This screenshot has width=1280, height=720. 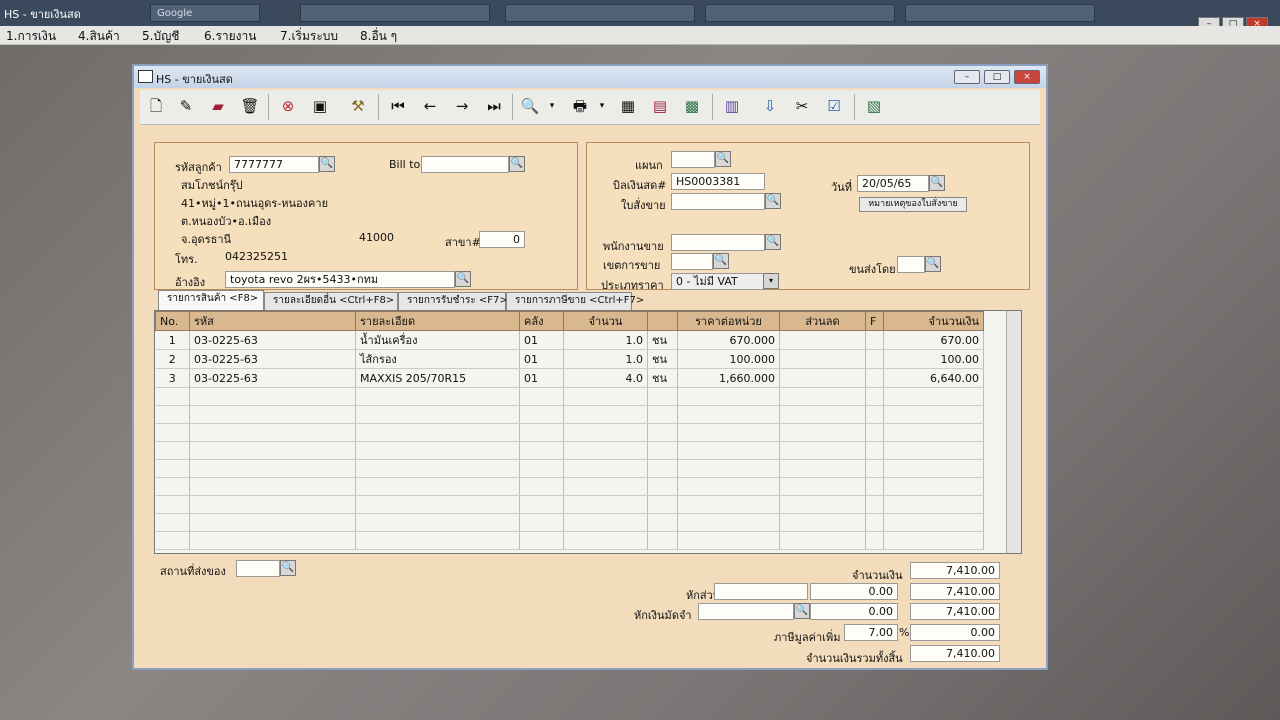 I want to click on maximize-button: □, so click(x=997, y=77).